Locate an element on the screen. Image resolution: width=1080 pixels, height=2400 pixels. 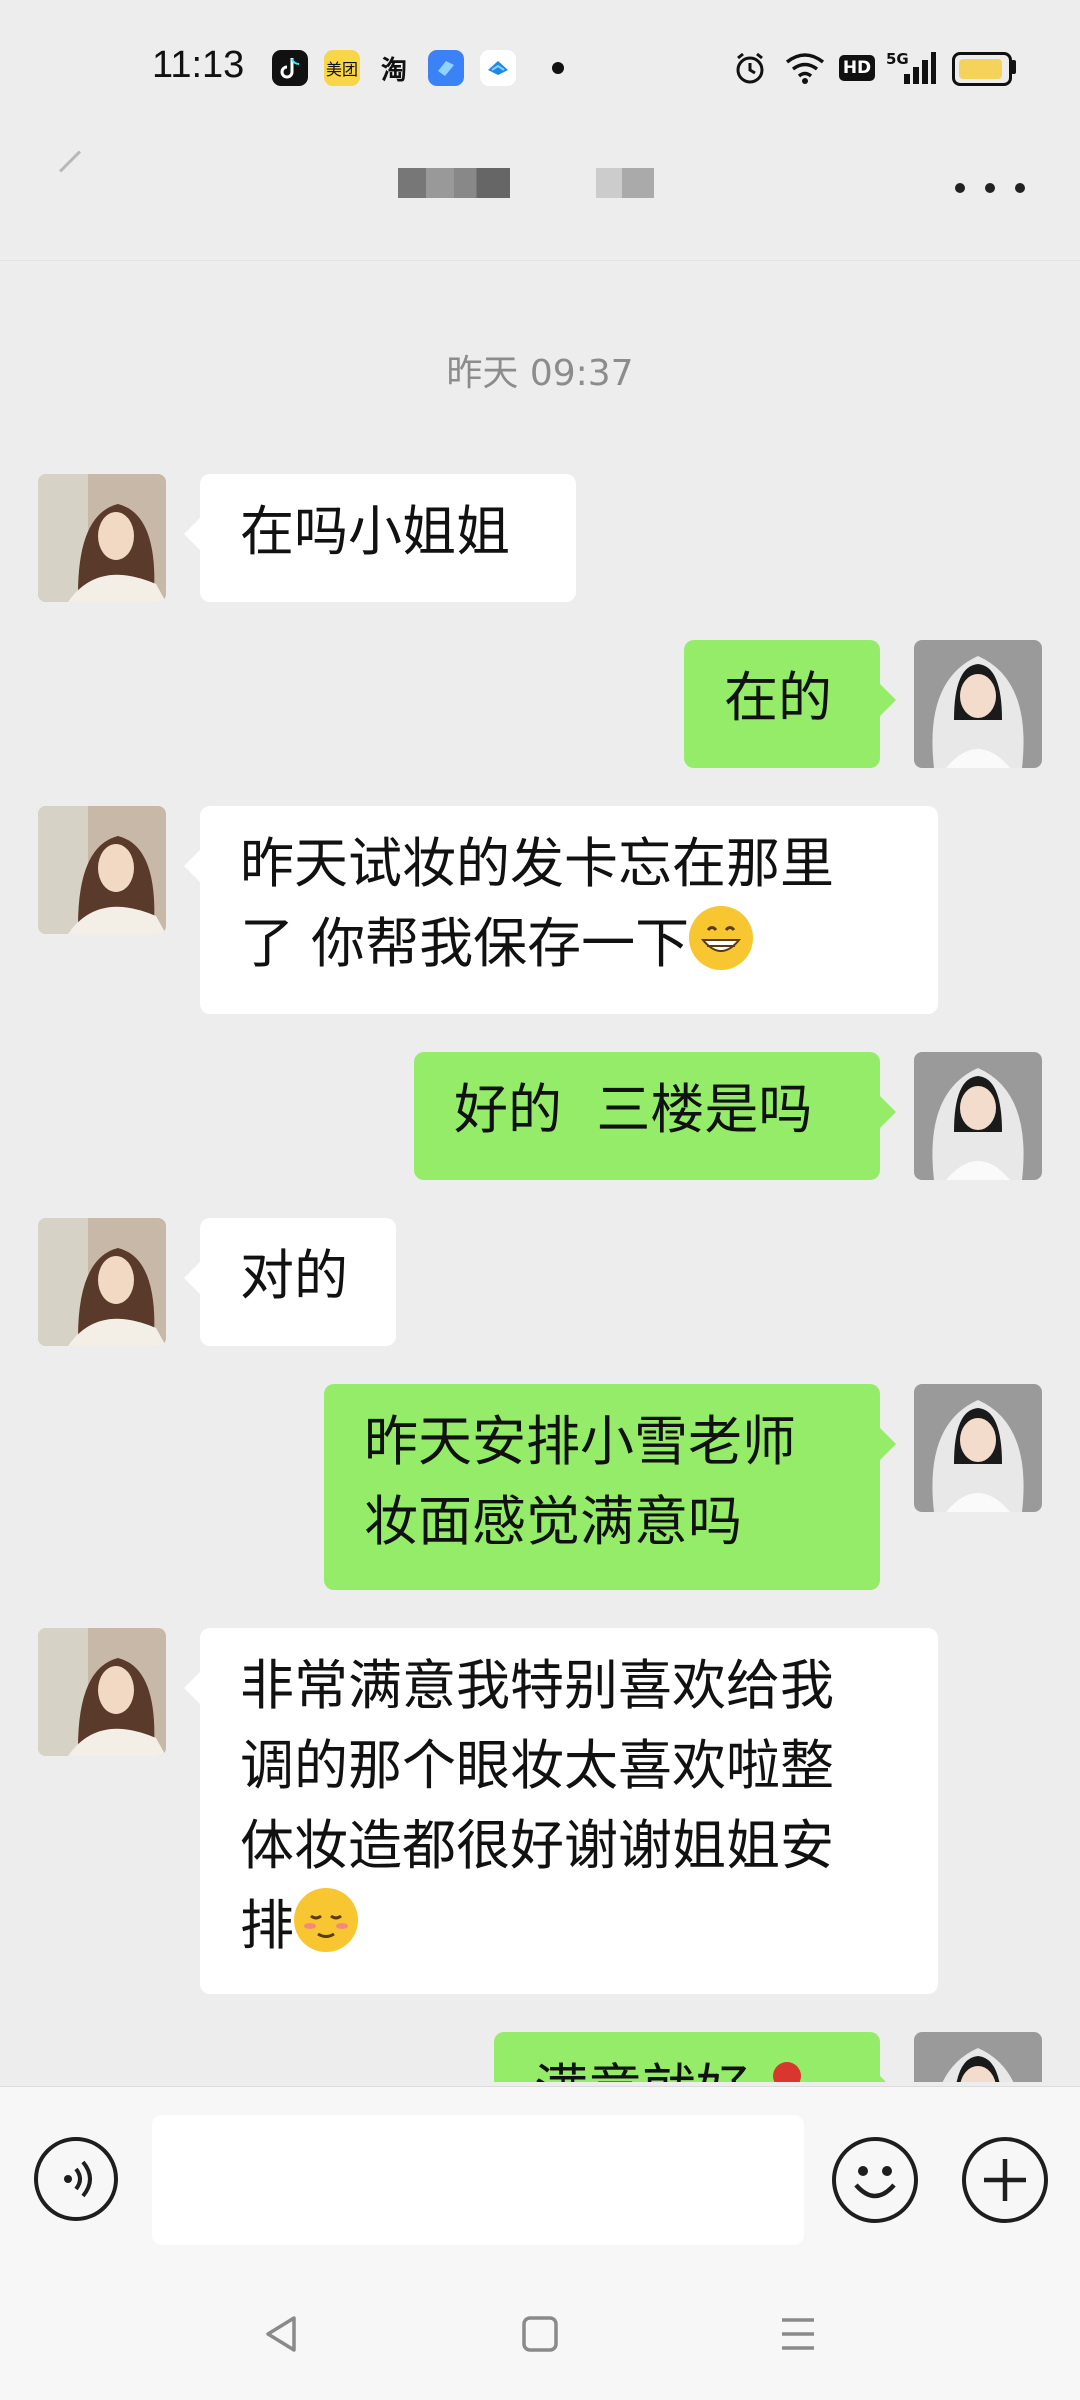
wifi-icon is located at coordinates (805, 68).